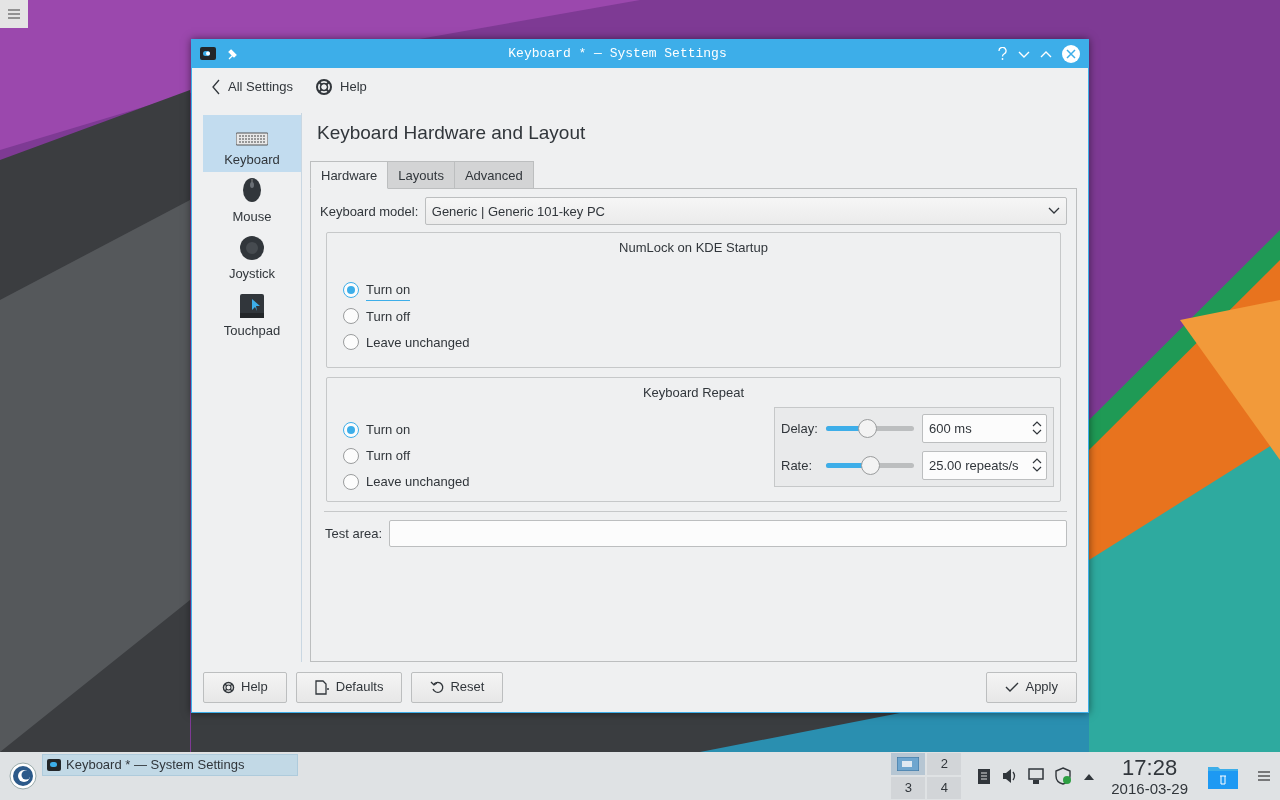 The height and width of the screenshot is (800, 1280). What do you see at coordinates (797, 465) in the screenshot?
I see `field-label: Rate:` at bounding box center [797, 465].